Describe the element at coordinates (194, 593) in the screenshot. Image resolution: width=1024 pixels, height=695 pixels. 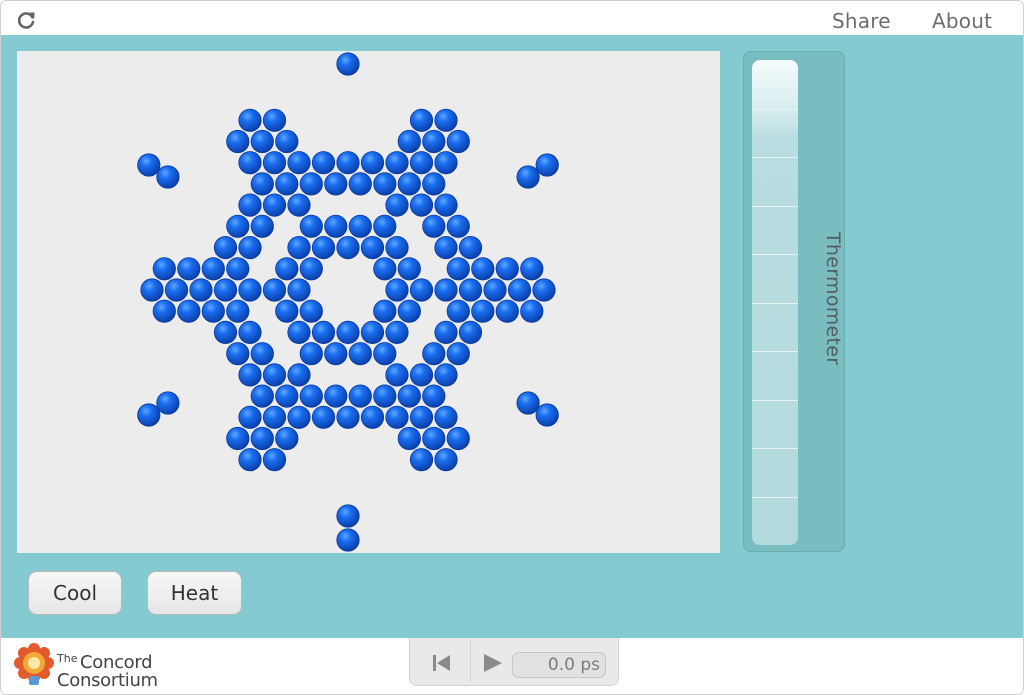
I see `heat-button: Heat` at that location.